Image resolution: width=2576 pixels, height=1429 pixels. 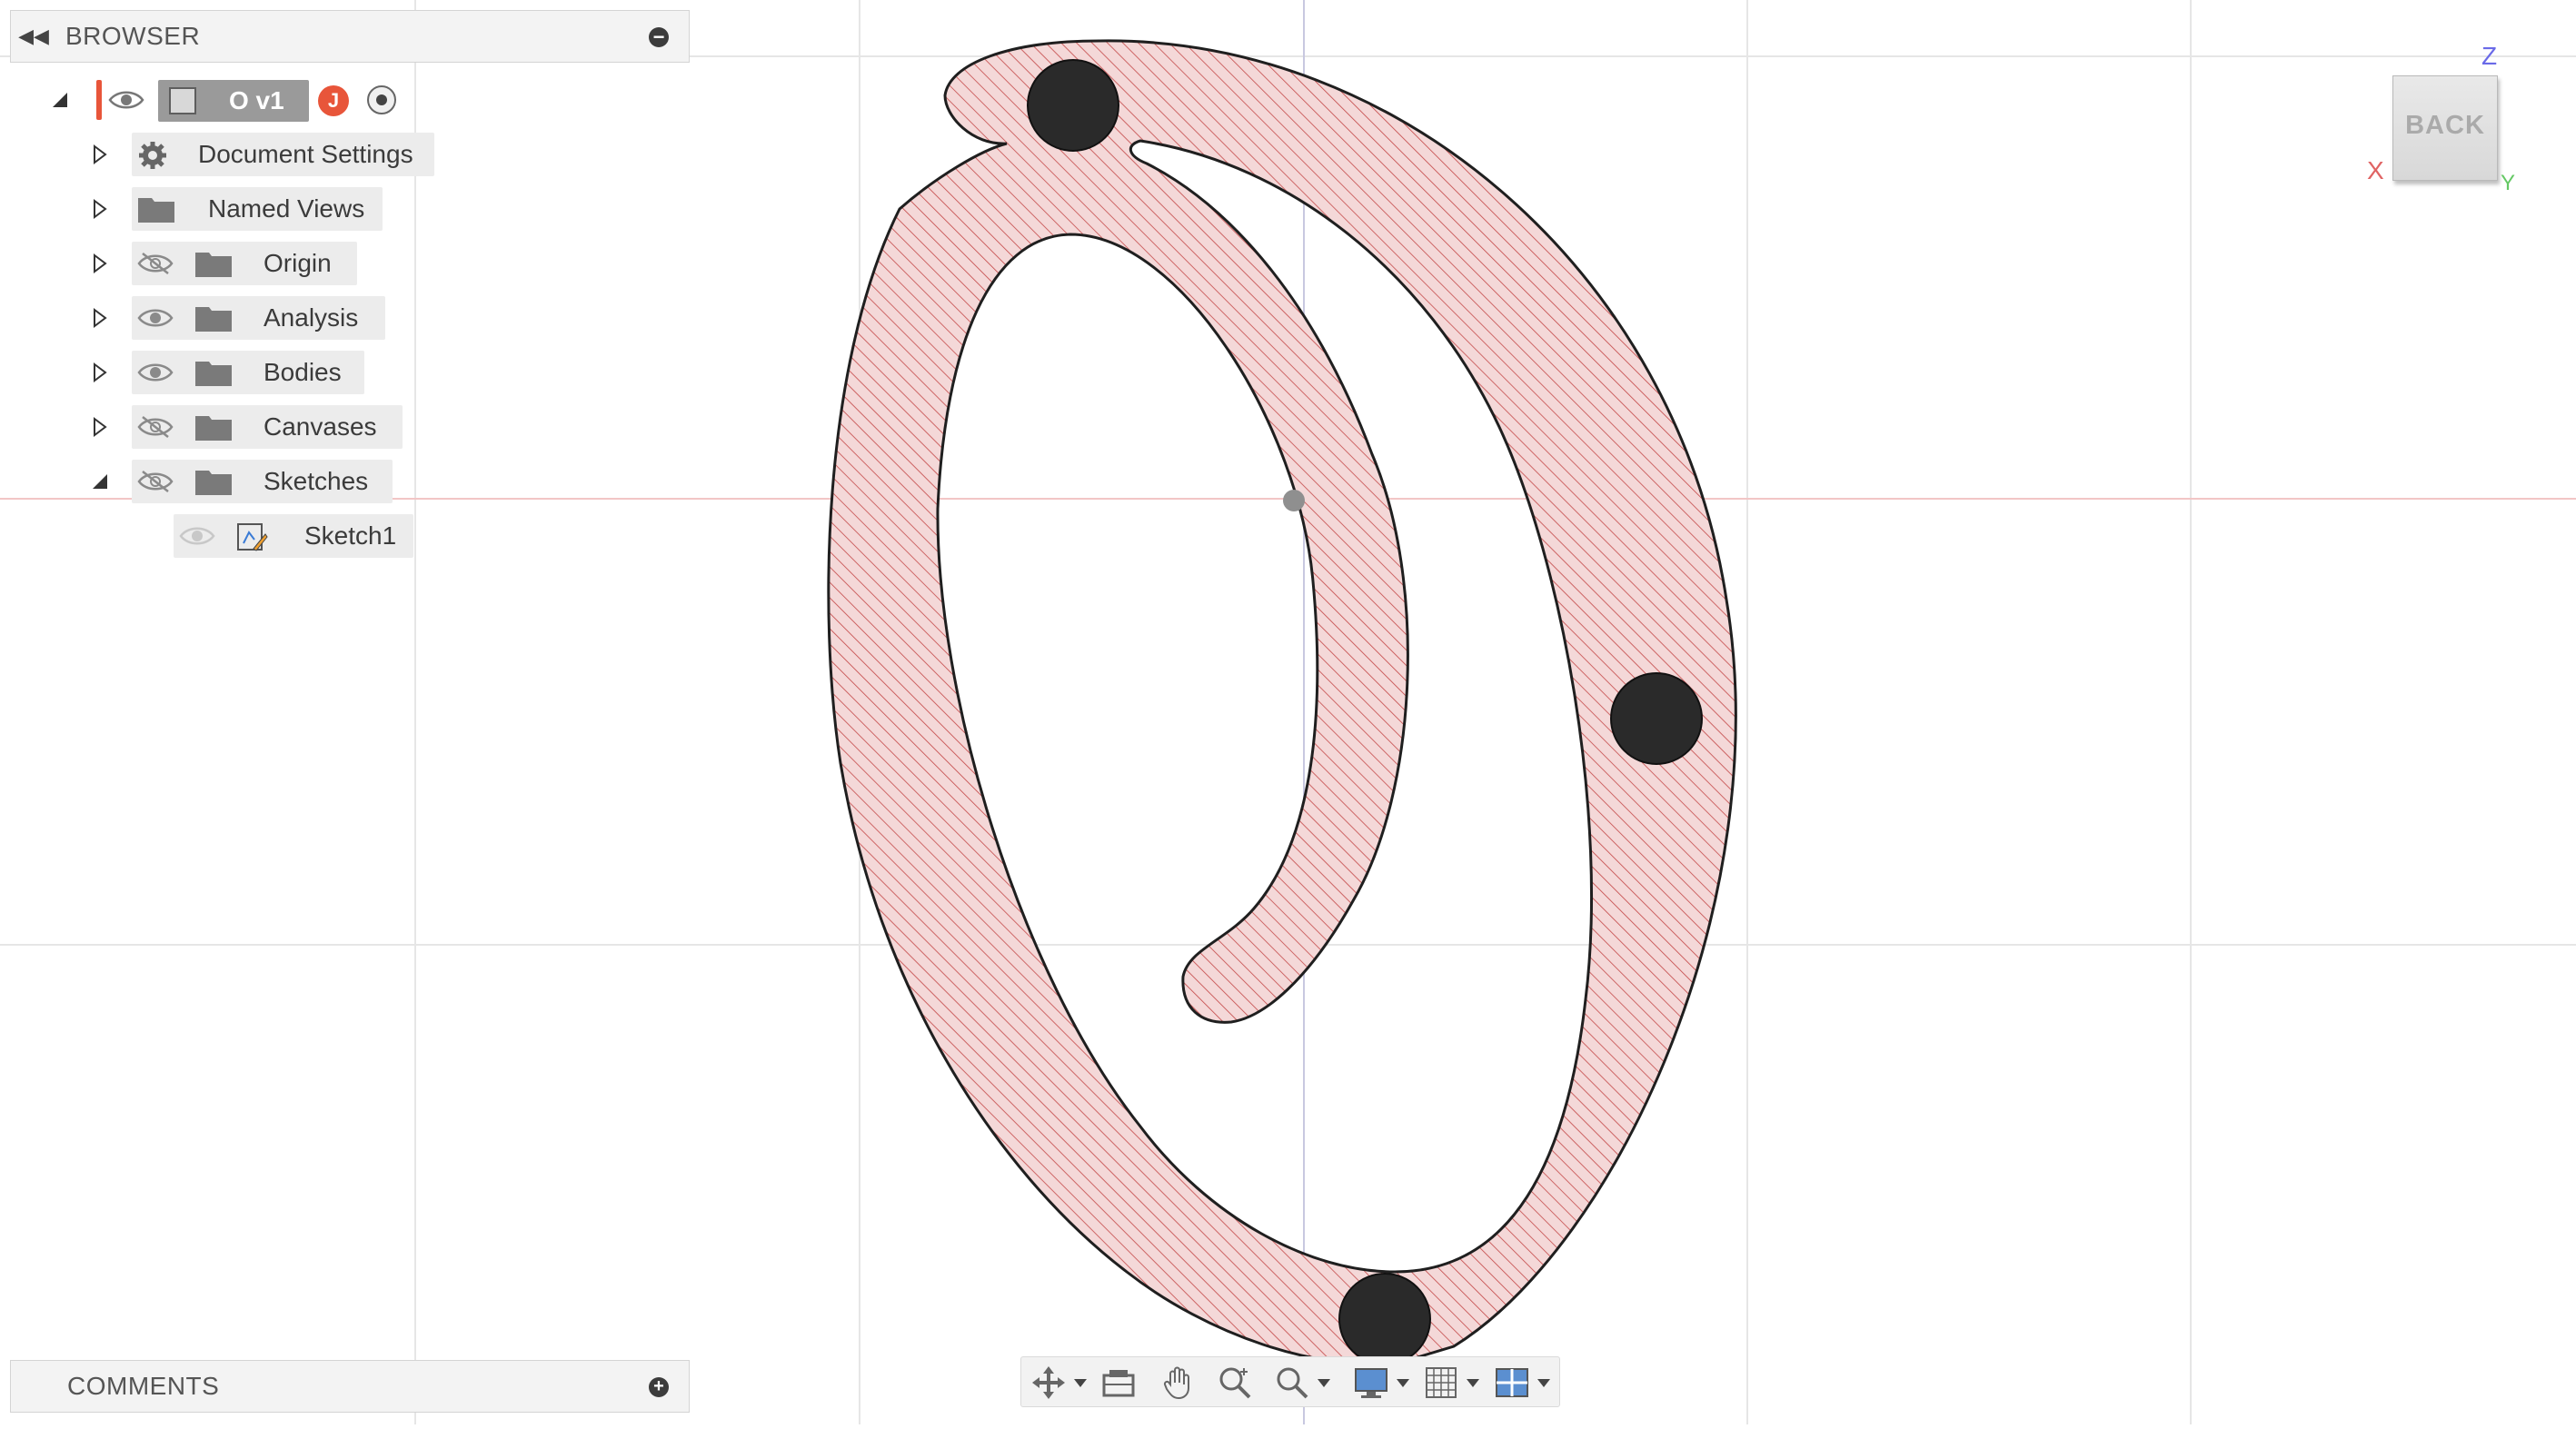 What do you see at coordinates (1441, 1382) in the screenshot?
I see `grid-snaps-icon` at bounding box center [1441, 1382].